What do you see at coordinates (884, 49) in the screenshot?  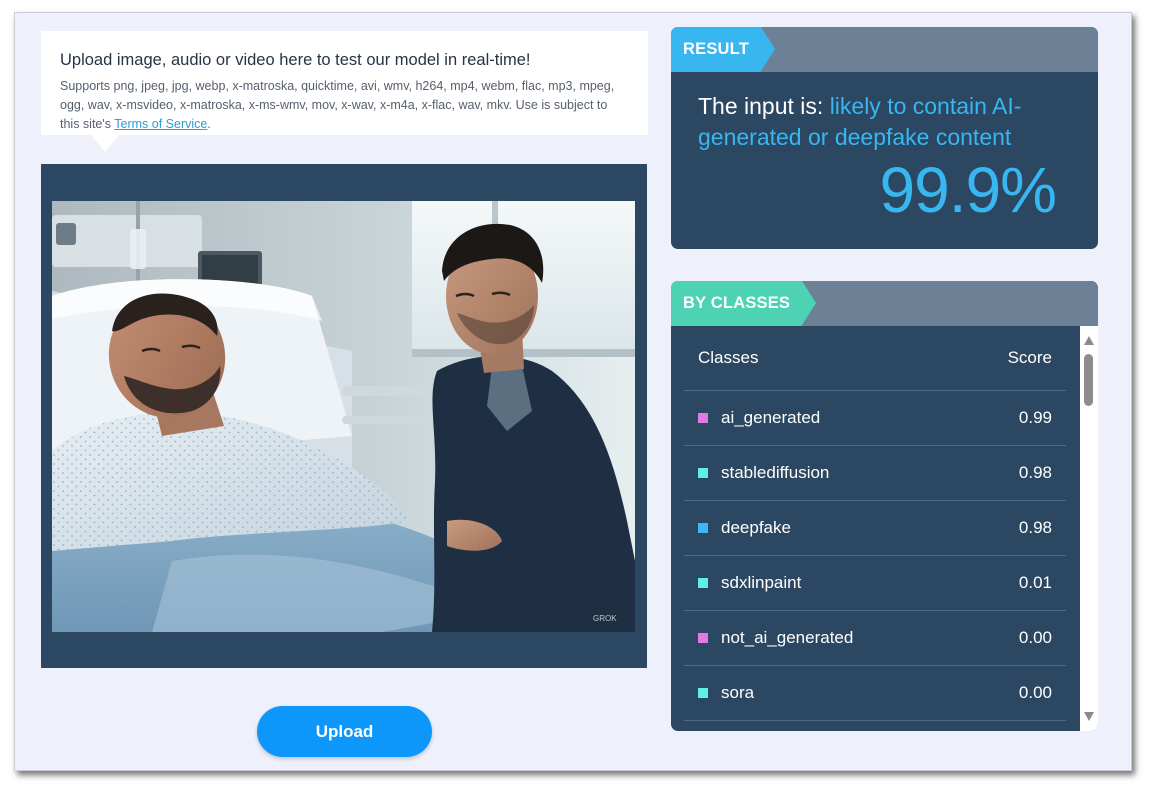 I see `result-header: RESULT` at bounding box center [884, 49].